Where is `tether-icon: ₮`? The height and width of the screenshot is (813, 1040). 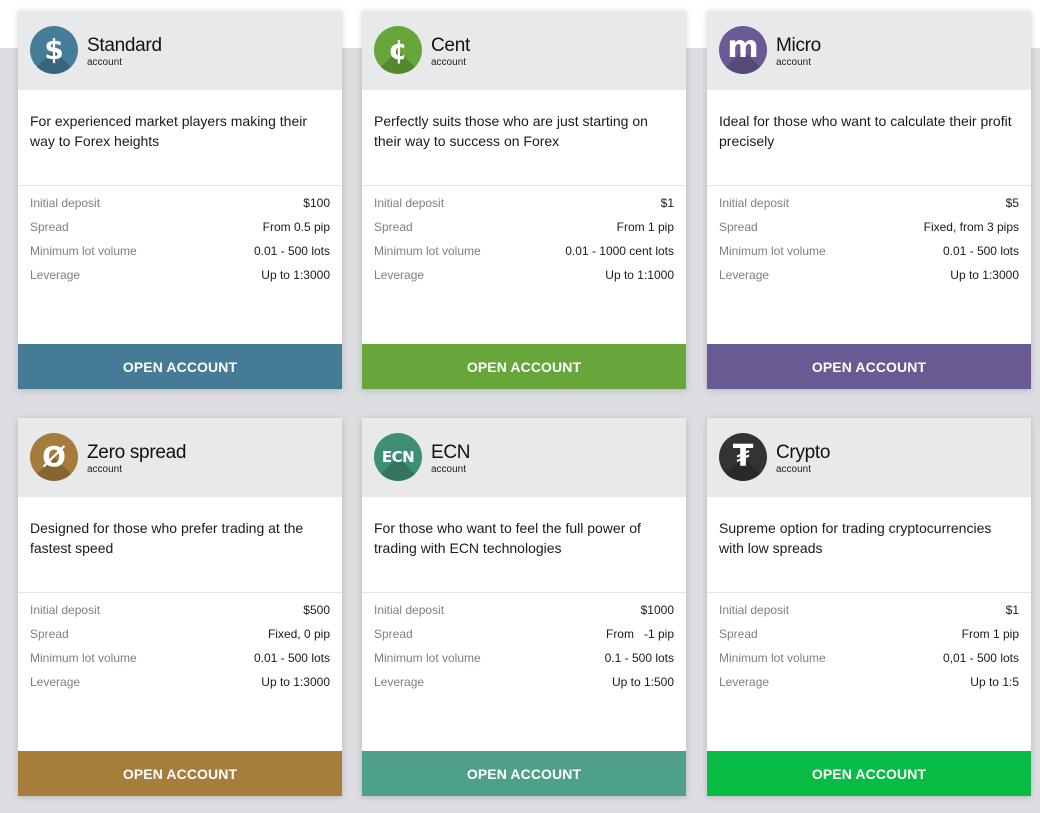
tether-icon: ₮ is located at coordinates (743, 457).